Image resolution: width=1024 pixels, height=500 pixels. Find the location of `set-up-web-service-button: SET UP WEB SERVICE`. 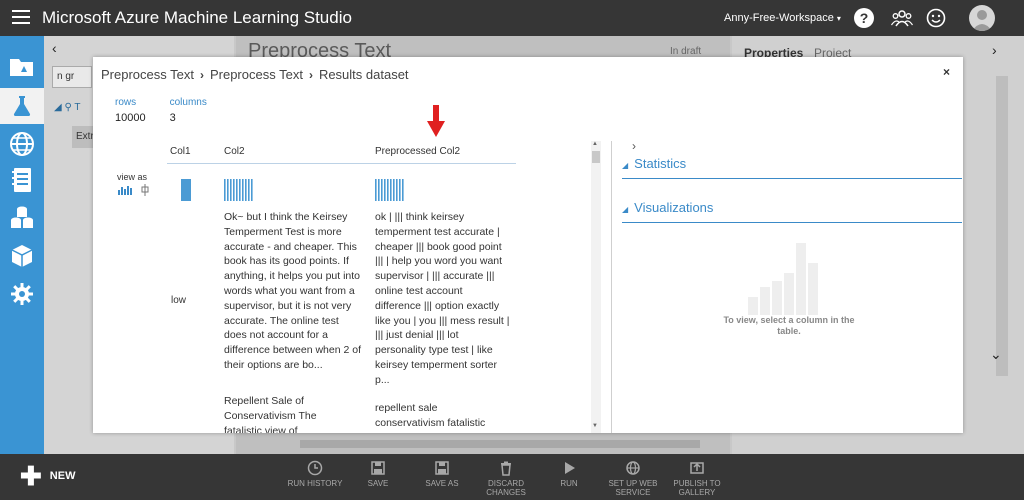

set-up-web-service-button: SET UP WEB SERVICE is located at coordinates (633, 478).